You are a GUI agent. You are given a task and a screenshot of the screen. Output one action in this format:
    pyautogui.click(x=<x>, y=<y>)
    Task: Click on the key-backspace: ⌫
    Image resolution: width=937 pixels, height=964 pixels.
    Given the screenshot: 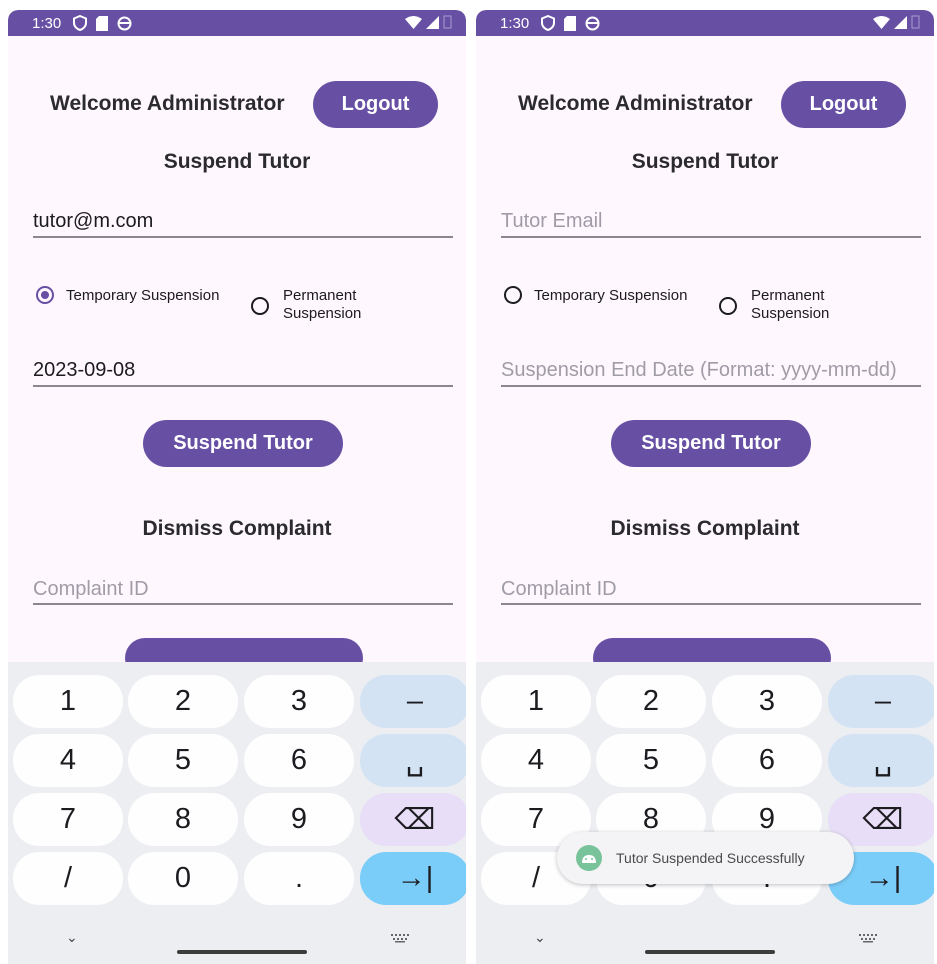 What is the action you would take?
    pyautogui.click(x=413, y=819)
    